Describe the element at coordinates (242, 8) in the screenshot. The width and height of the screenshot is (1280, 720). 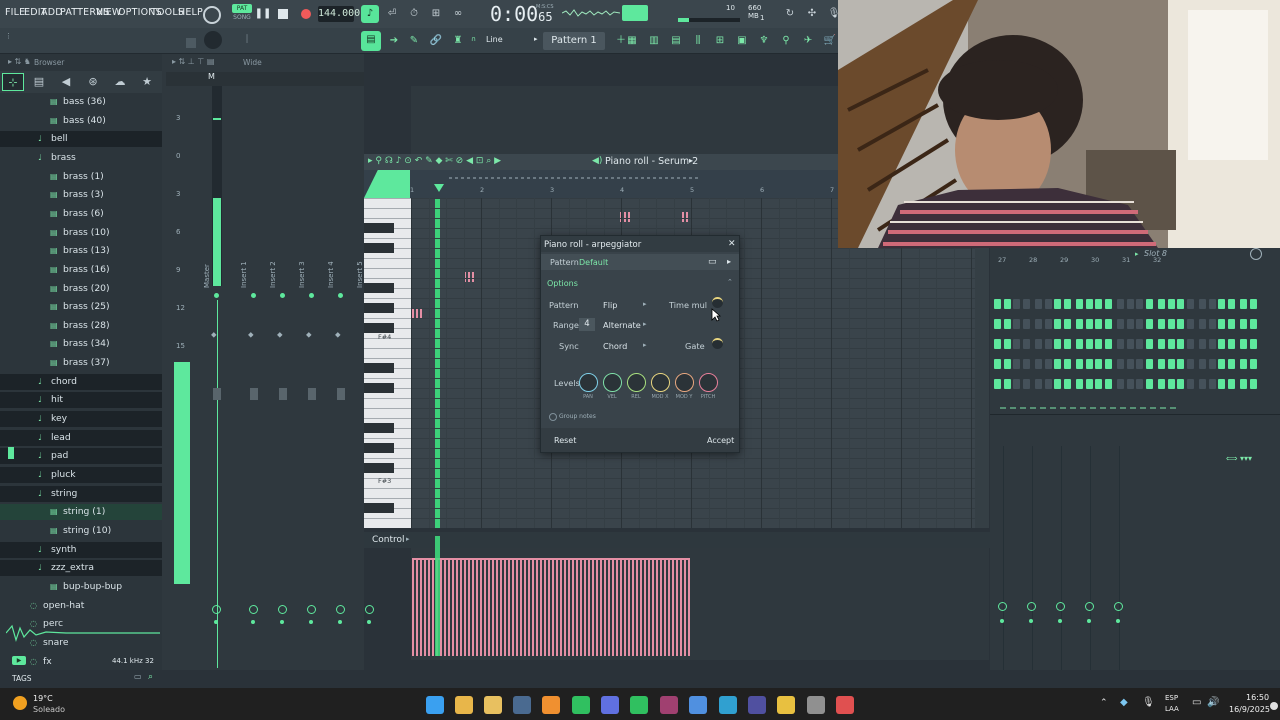
I see `pat-label: PAT` at that location.